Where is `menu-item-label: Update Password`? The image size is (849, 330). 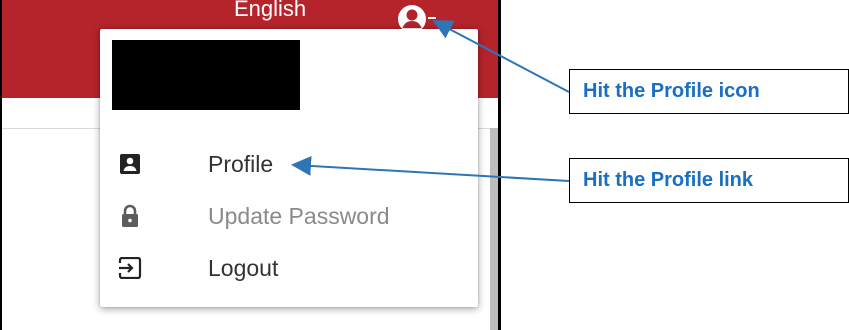
menu-item-label: Update Password is located at coordinates (299, 215).